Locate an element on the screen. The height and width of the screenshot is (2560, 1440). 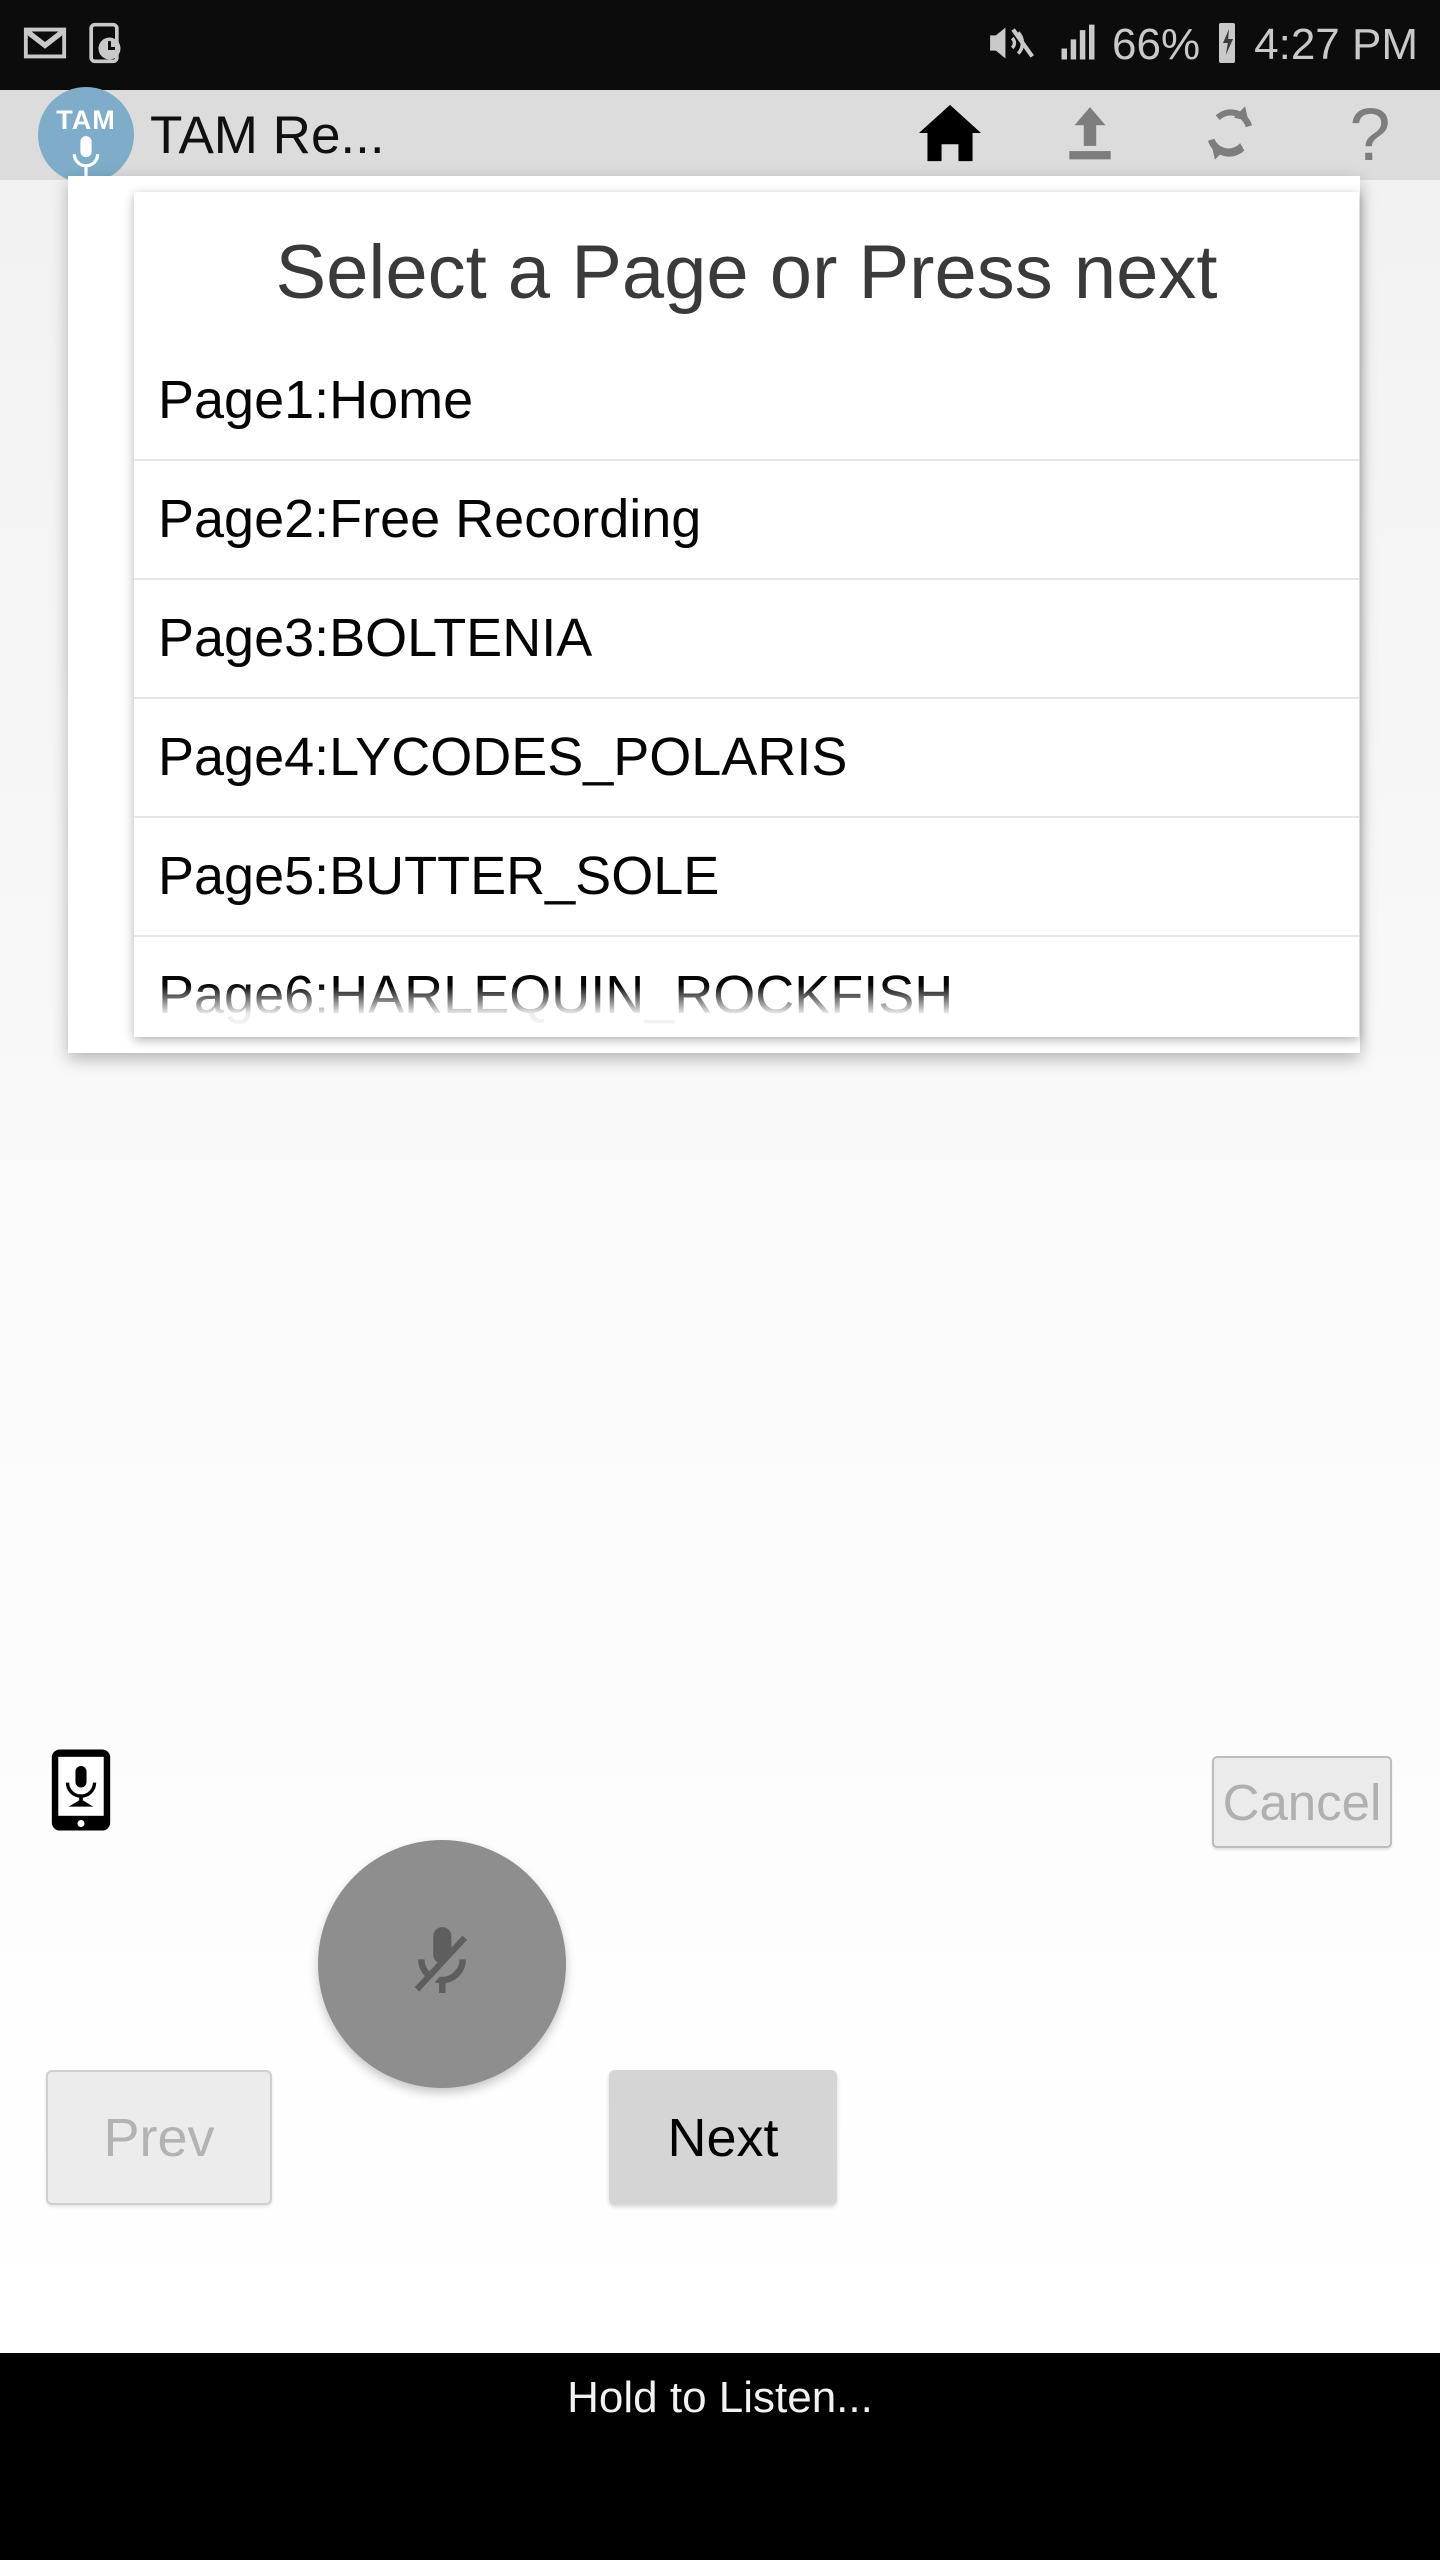
list-item-label: Page2:Free Recording is located at coordinates (430, 519).